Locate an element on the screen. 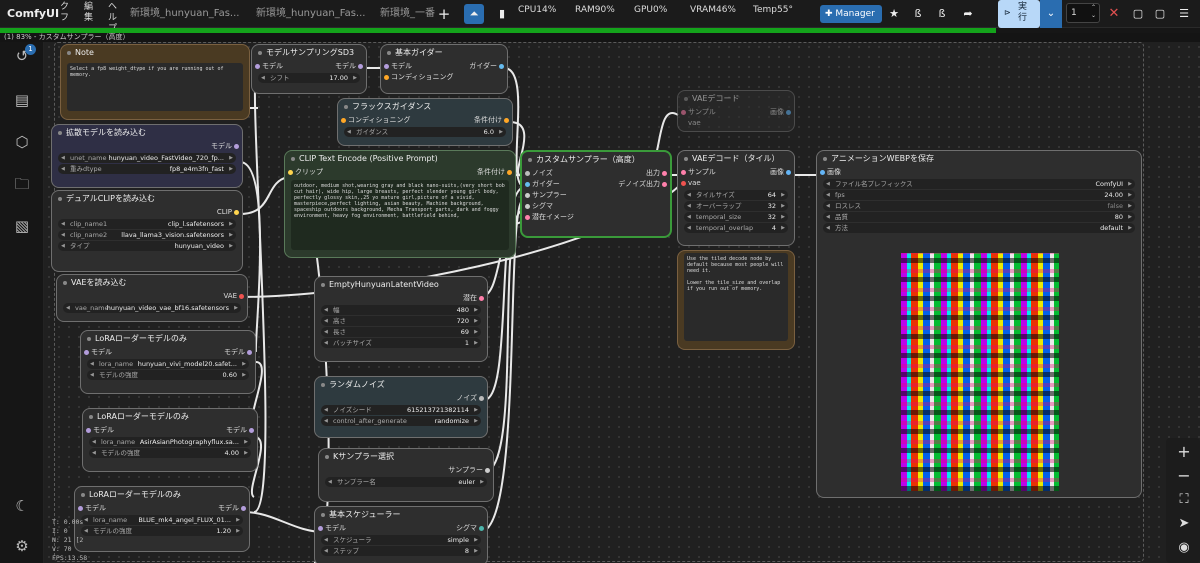 The image size is (1200, 563). temporal-overlap-widget: temporal_overlap4 is located at coordinates (736, 228).